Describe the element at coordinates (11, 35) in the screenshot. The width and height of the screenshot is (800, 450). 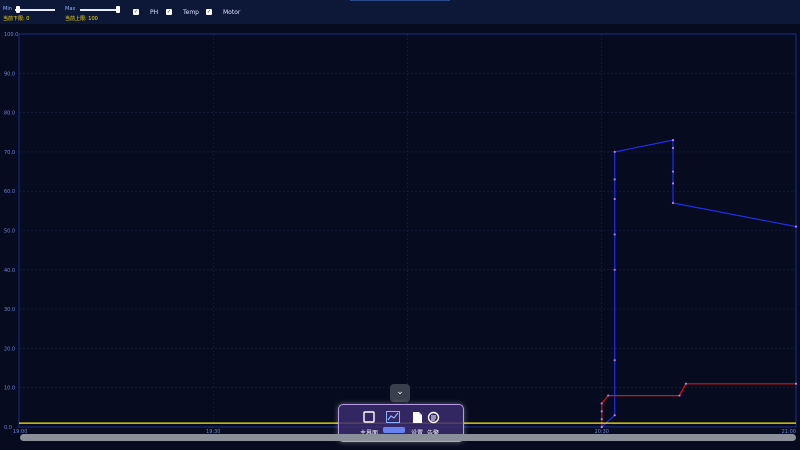
I see `y-tick-label: 100.0` at that location.